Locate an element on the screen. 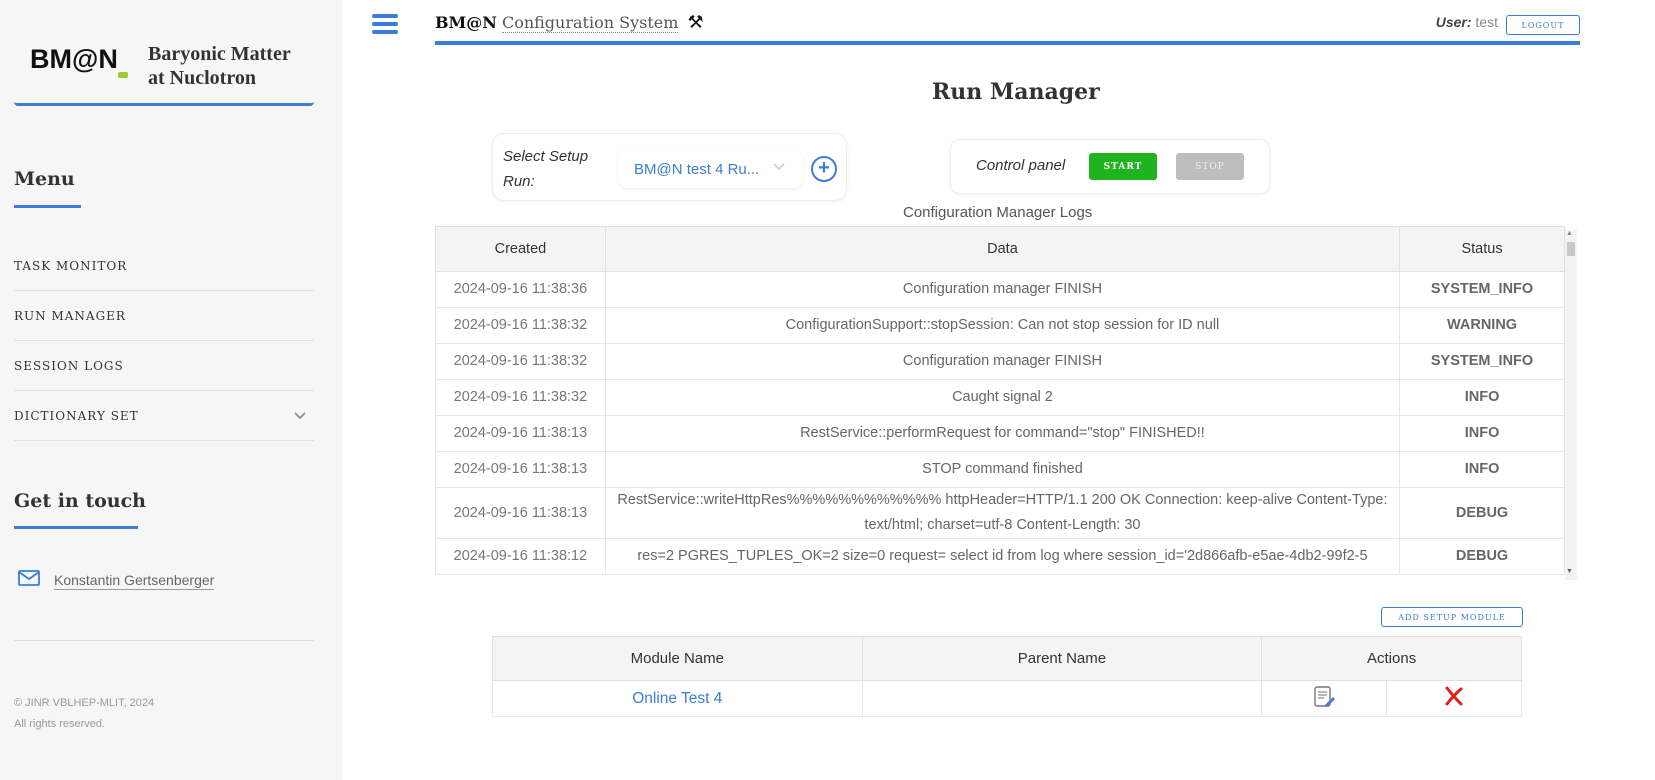  log-created: 2024-09-16 11:38:12 is located at coordinates (520, 556).